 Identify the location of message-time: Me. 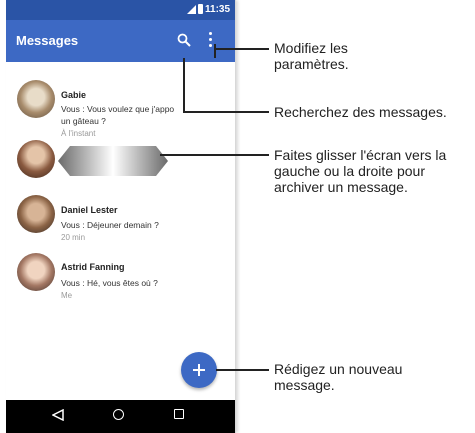
(67, 295).